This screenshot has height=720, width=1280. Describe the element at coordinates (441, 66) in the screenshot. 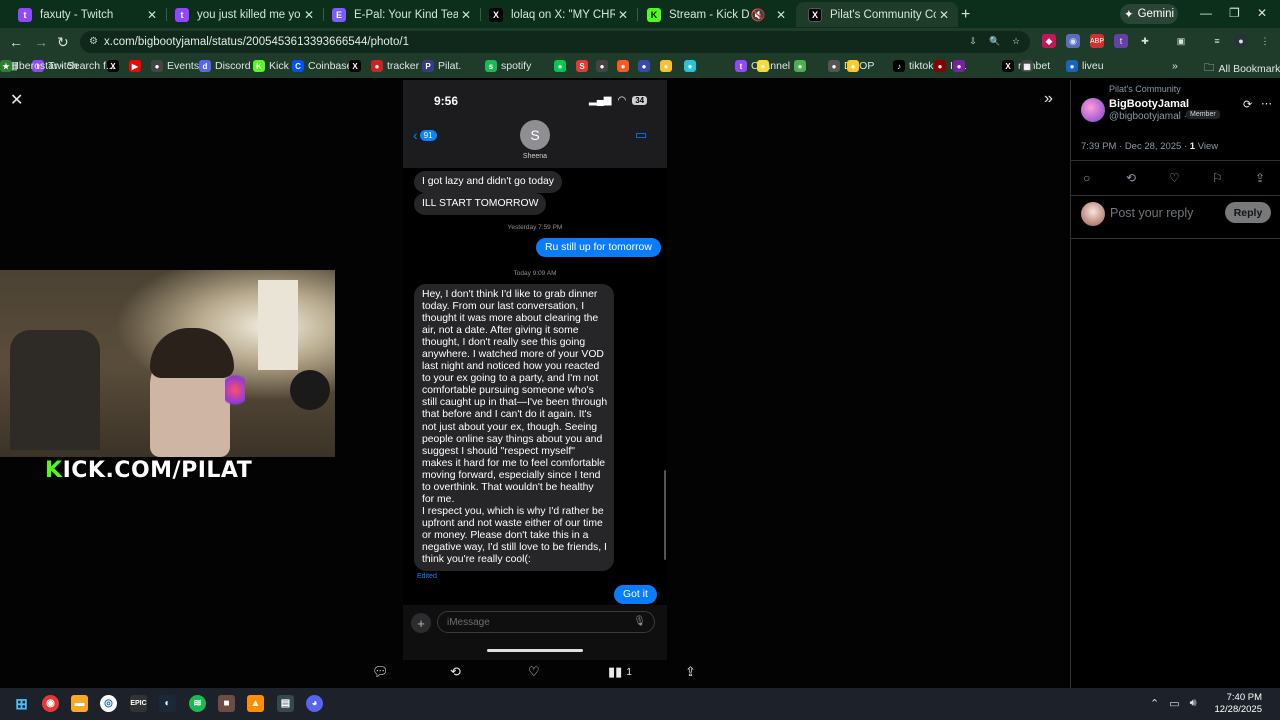

I see `bookmark-item: P Pilat.` at that location.